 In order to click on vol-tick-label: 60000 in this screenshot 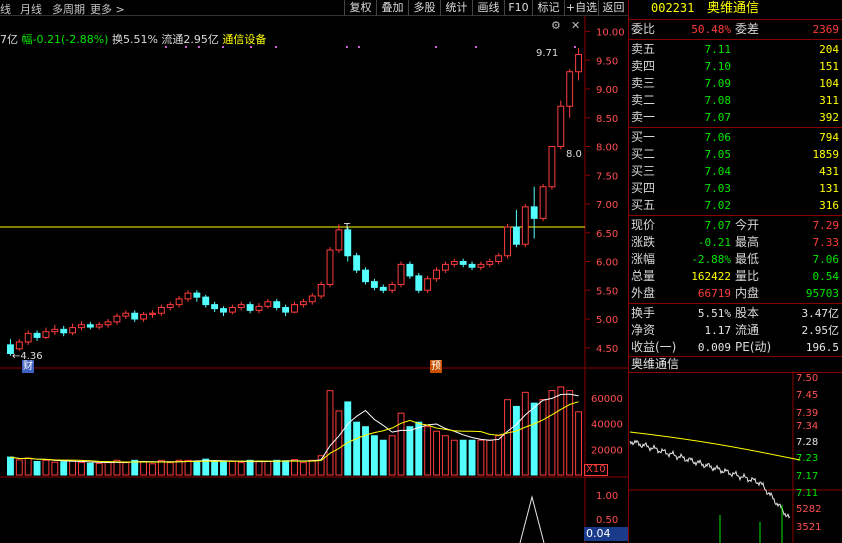, I will do `click(607, 399)`.